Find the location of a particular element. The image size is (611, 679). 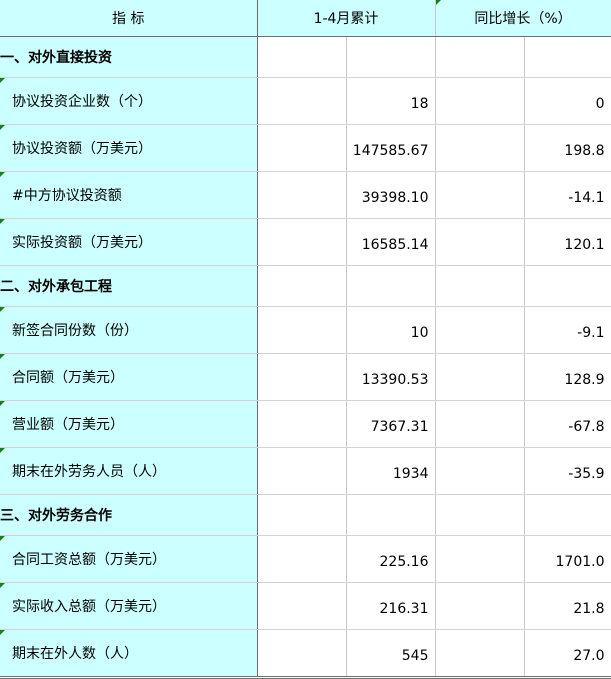

table-row: 新签合同份数（份） 10 -9.1 is located at coordinates (305, 330).